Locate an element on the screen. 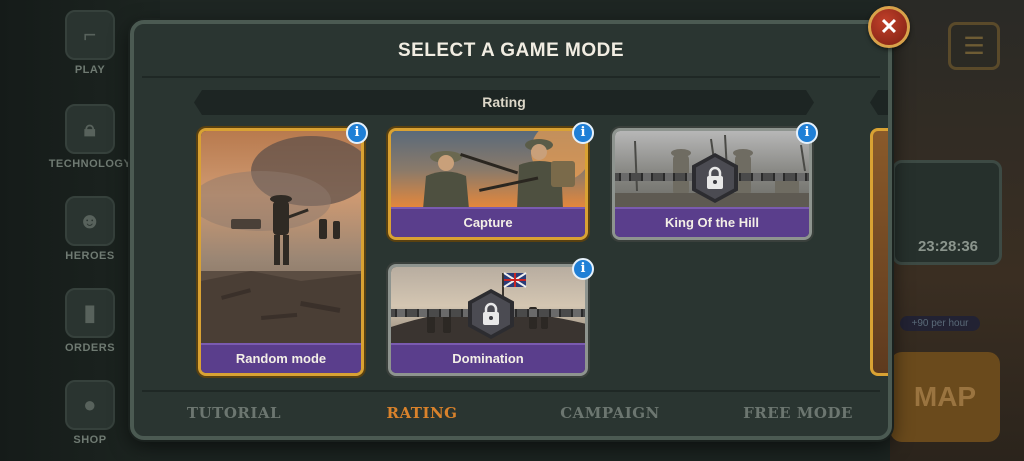 The height and width of the screenshot is (461, 1024). nav-technology: 🔒︎ TECHNOLOGY is located at coordinates (90, 137).